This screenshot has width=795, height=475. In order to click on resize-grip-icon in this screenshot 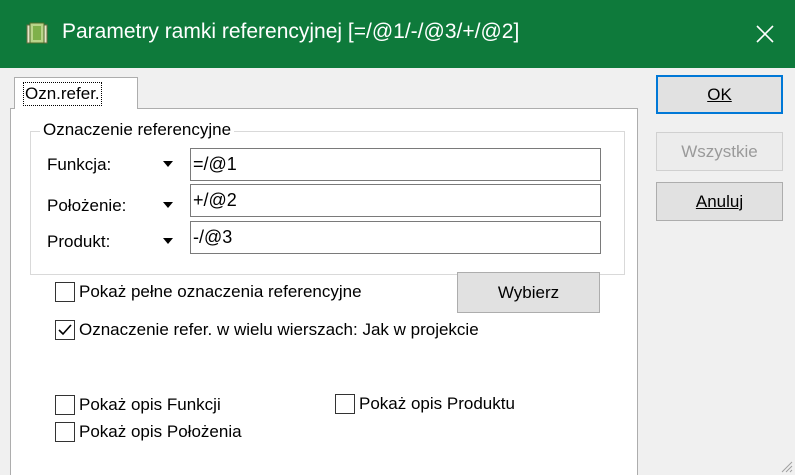, I will do `click(786, 466)`.